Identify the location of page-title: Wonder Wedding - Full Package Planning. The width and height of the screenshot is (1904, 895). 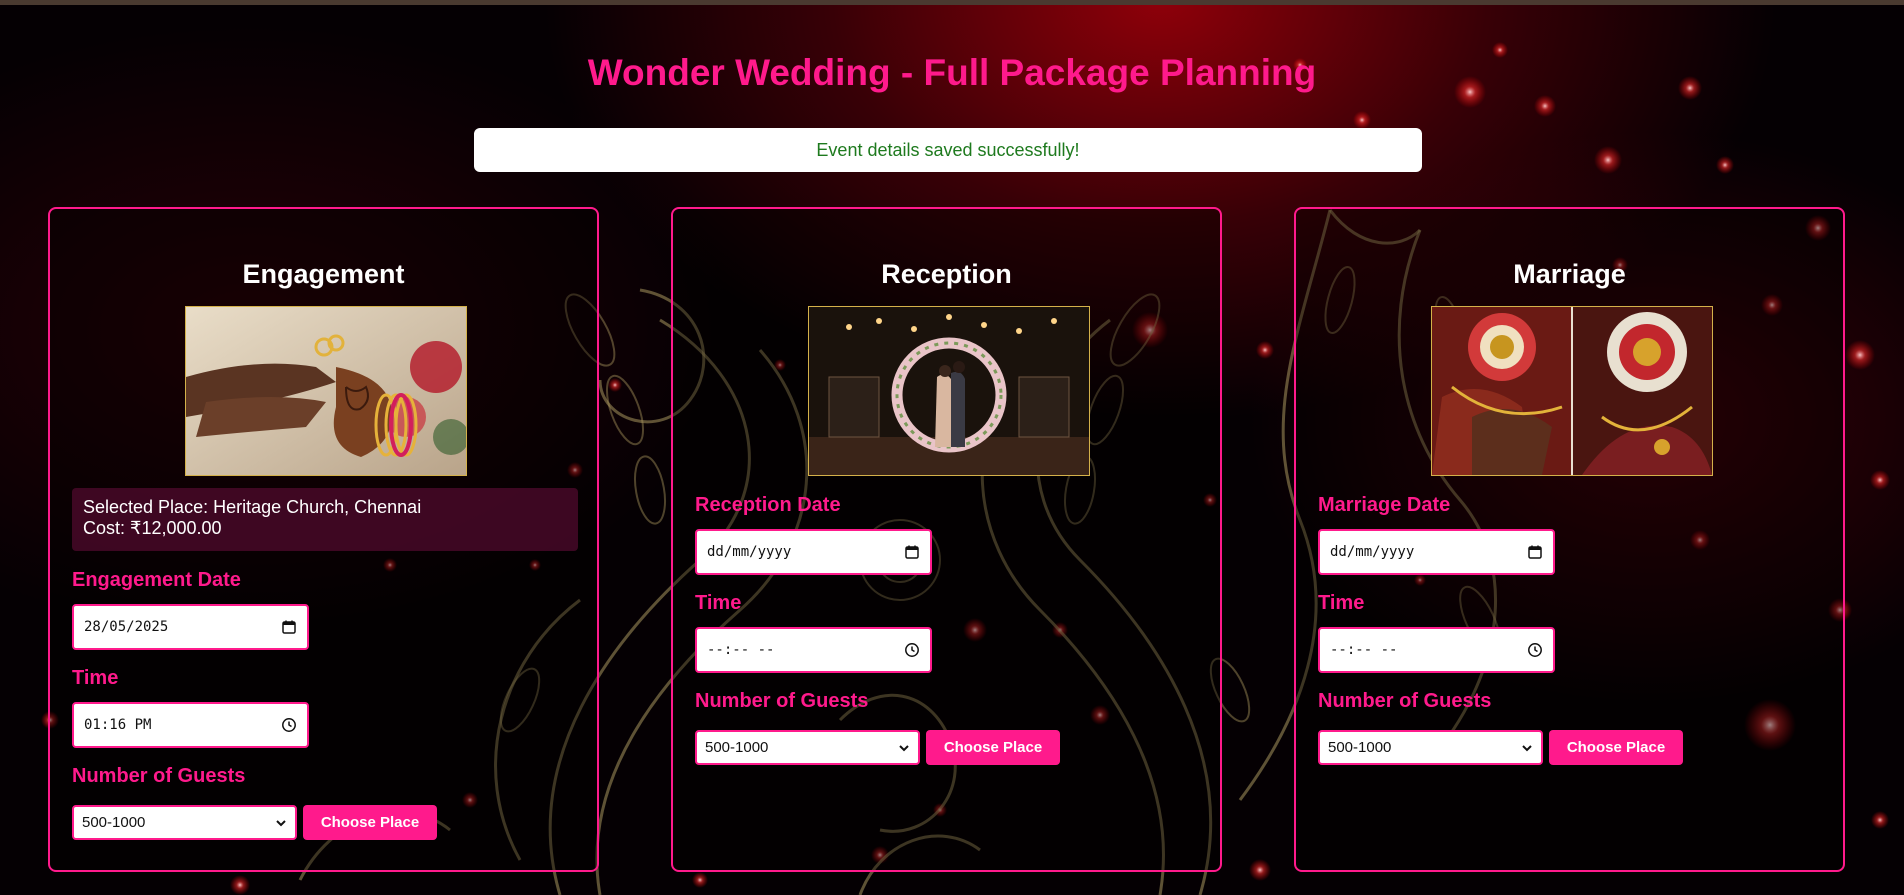
(952, 72).